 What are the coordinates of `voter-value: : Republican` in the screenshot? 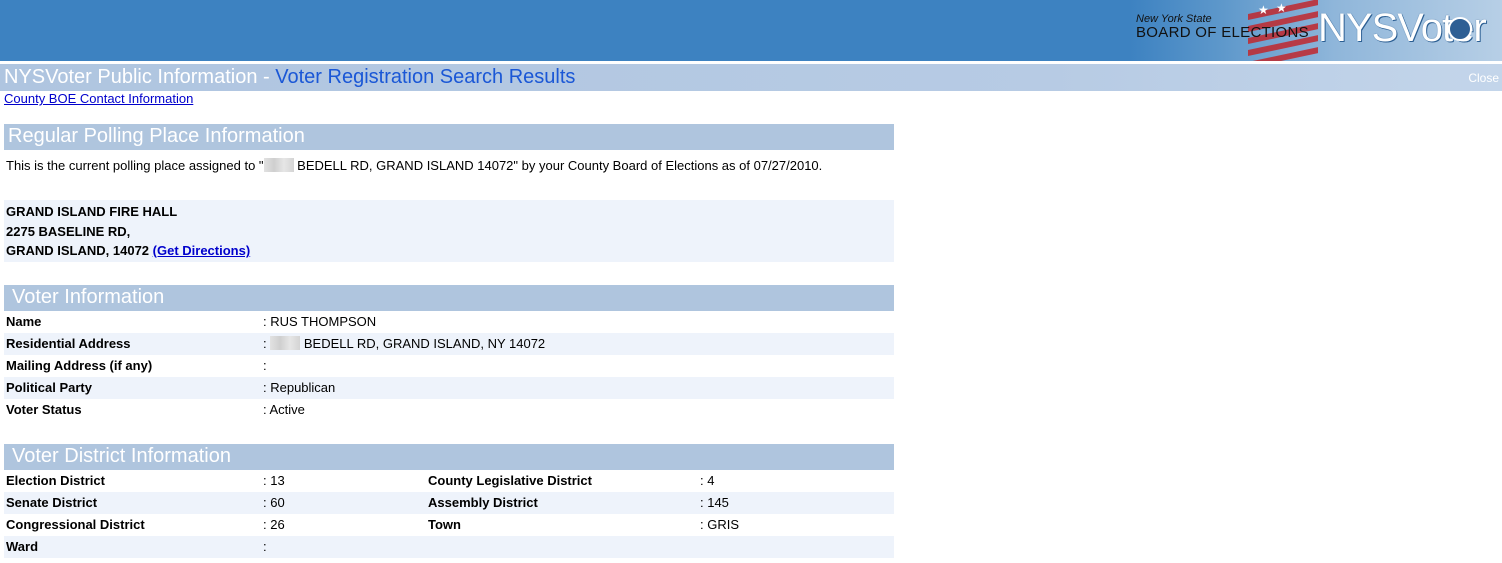 It's located at (299, 387).